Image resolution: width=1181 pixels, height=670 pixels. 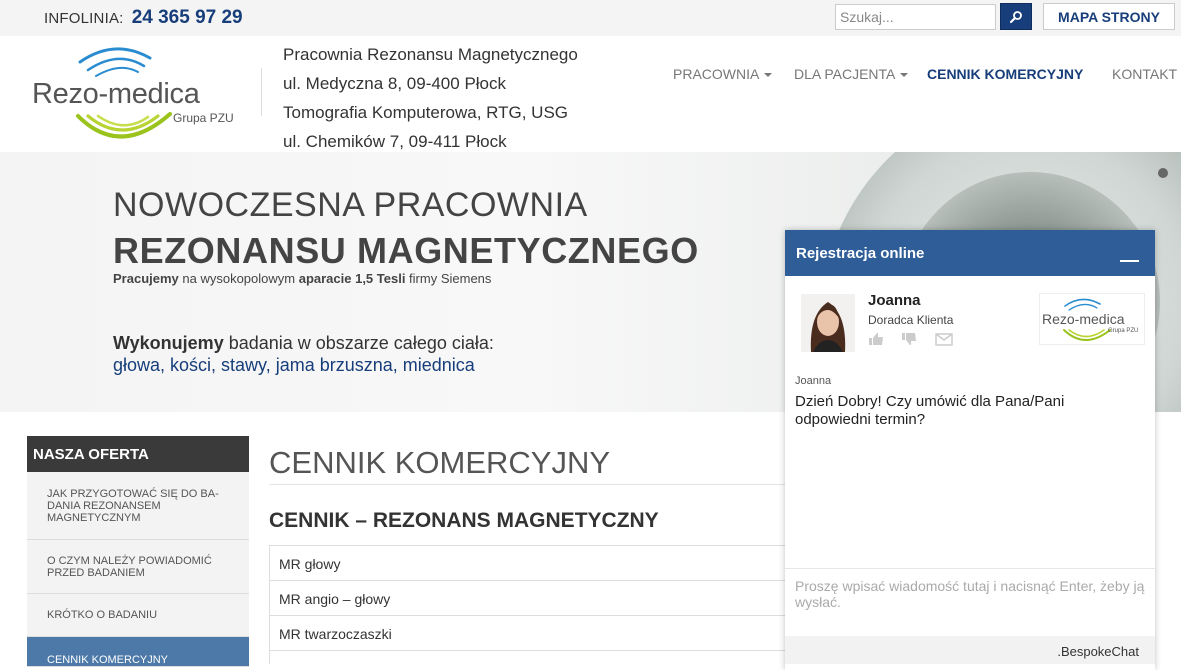 I want to click on chat-message-input, so click(x=970, y=602).